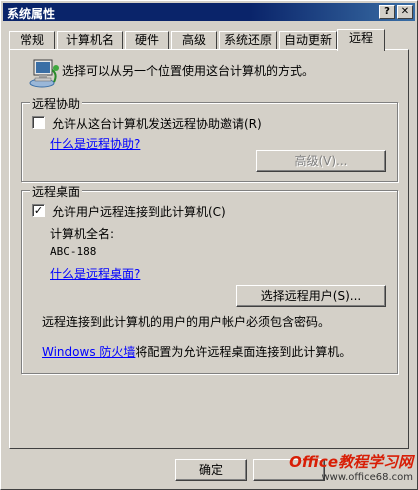 This screenshot has width=418, height=490. I want to click on watermark-url: www.office68.com, so click(367, 477).